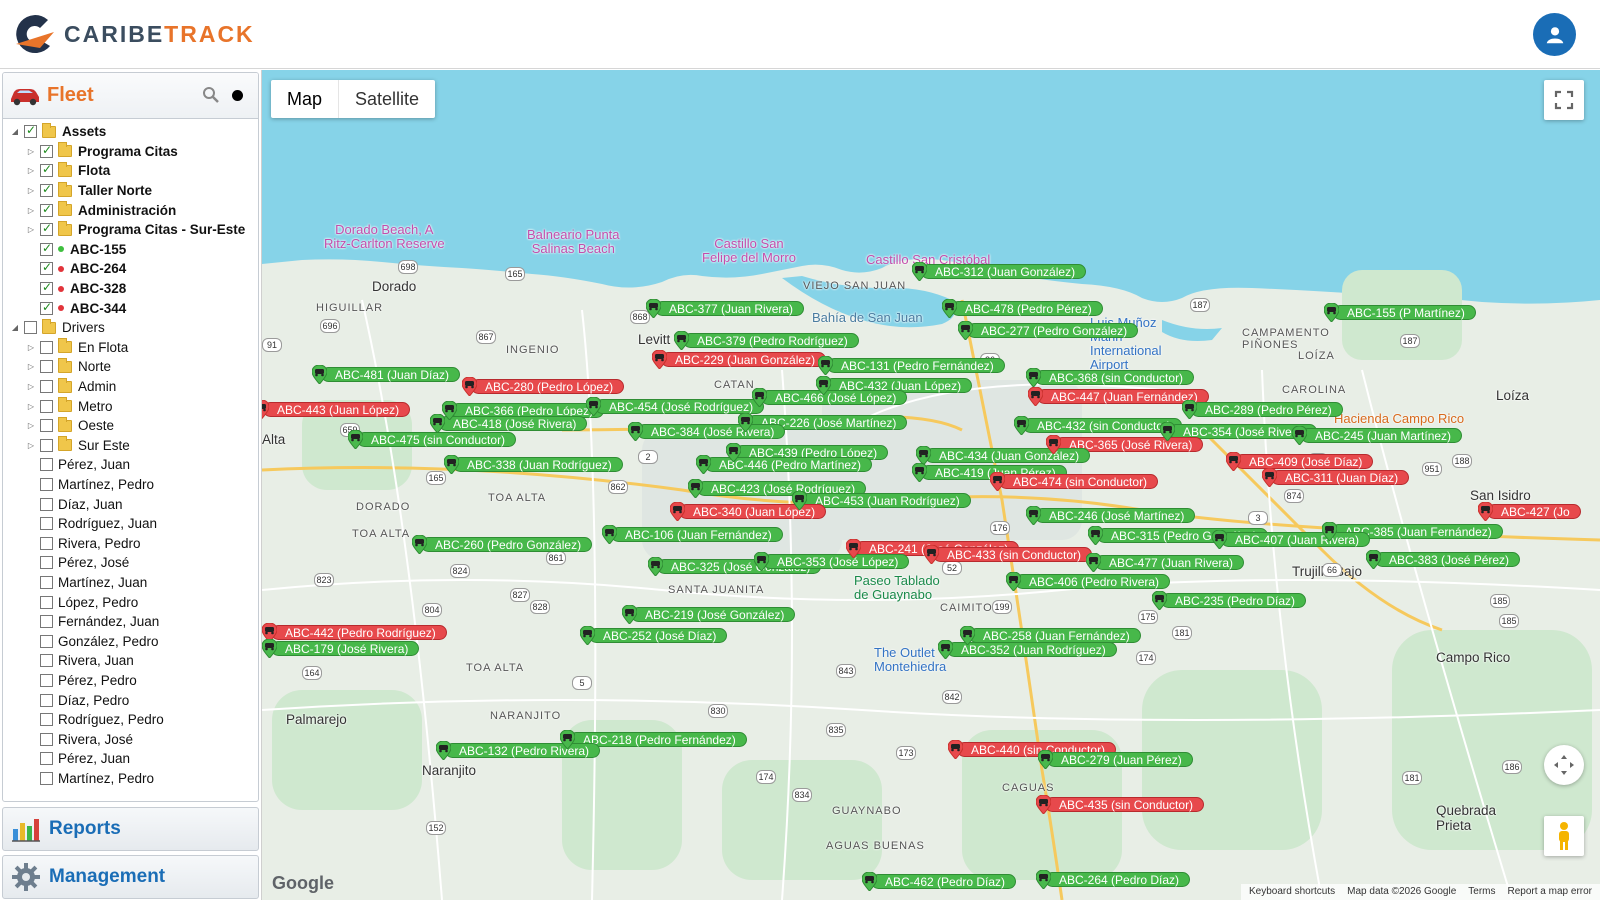 The image size is (1600, 900). What do you see at coordinates (130, 504) in the screenshot?
I see `tree-item: Díaz, Juan` at bounding box center [130, 504].